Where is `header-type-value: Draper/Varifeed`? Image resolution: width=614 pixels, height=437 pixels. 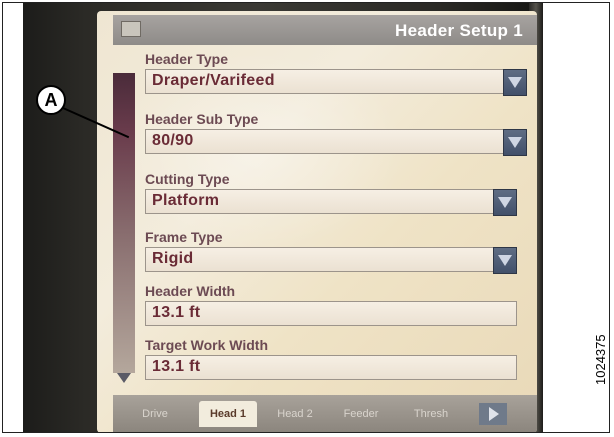
header-type-value: Draper/Varifeed is located at coordinates (213, 80).